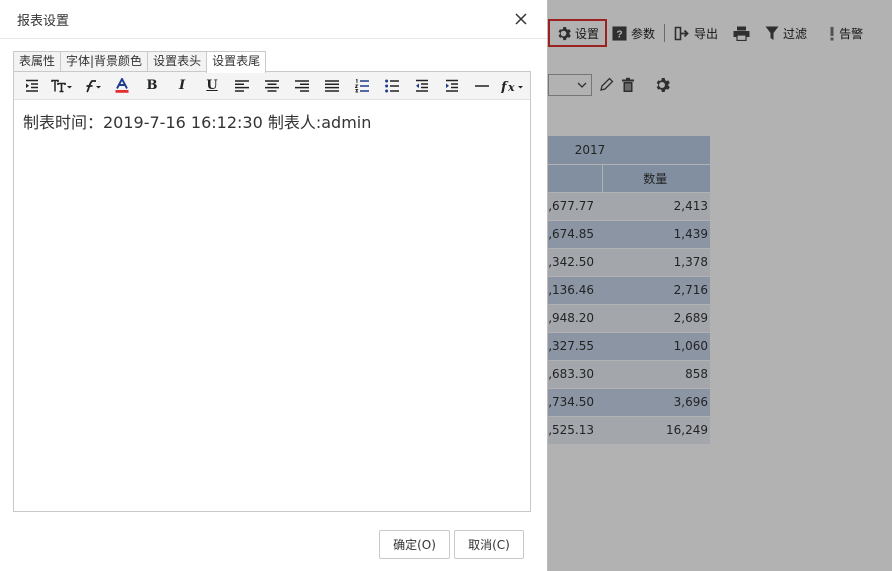 Image resolution: width=892 pixels, height=571 pixels. What do you see at coordinates (273, 38) in the screenshot?
I see `dialog-divider` at bounding box center [273, 38].